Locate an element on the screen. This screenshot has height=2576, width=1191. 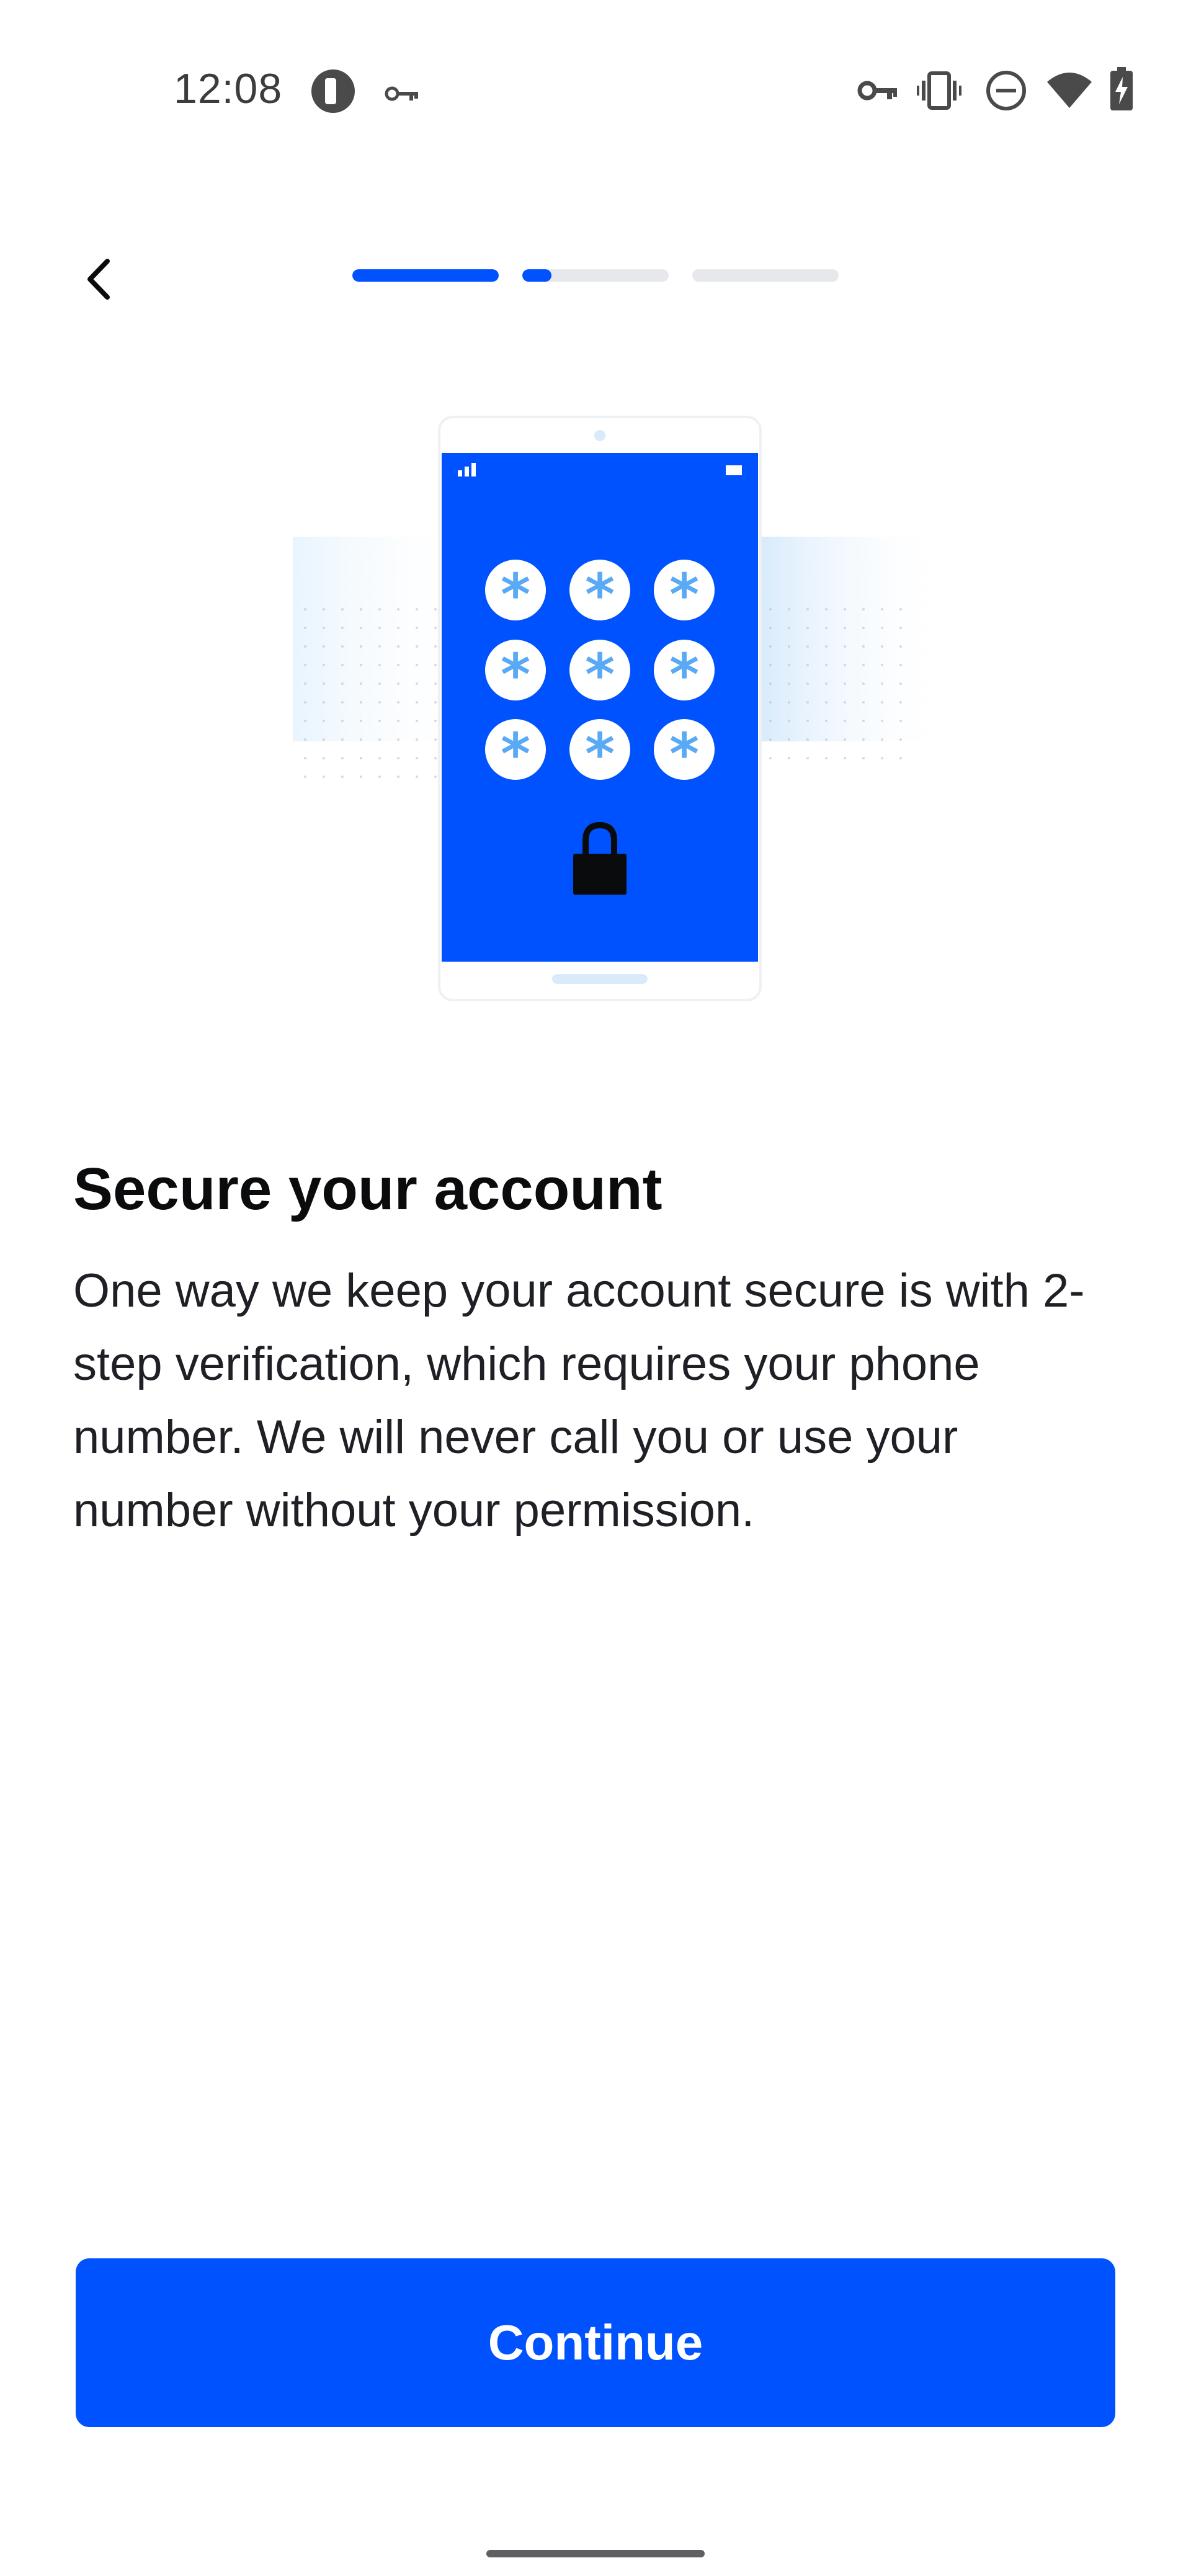
phone-lock-illustration: * * * * * * * * * is located at coordinates (626, 707).